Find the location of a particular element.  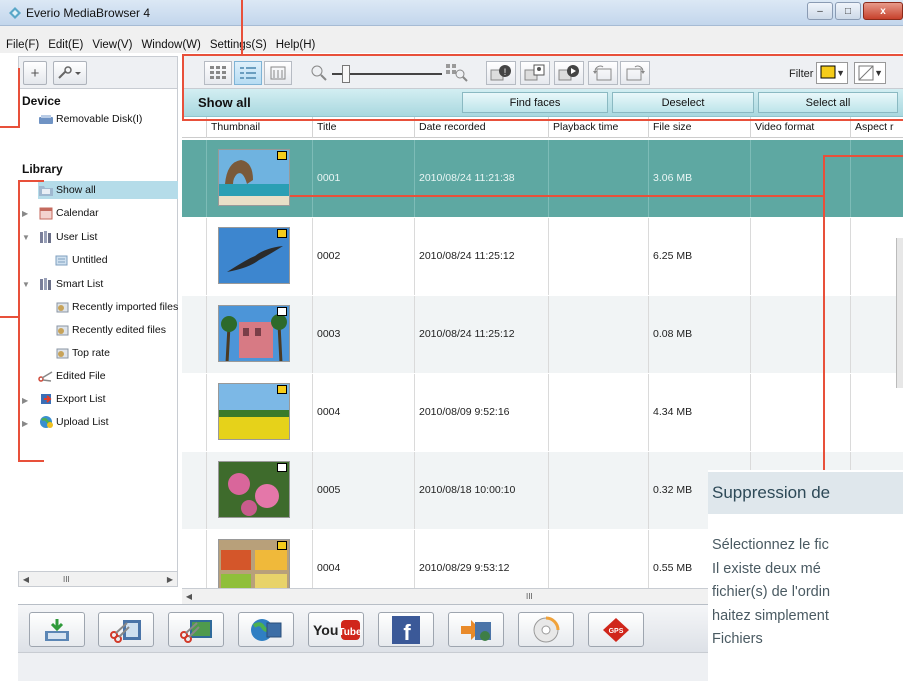

settings-tool-button is located at coordinates (70, 73).